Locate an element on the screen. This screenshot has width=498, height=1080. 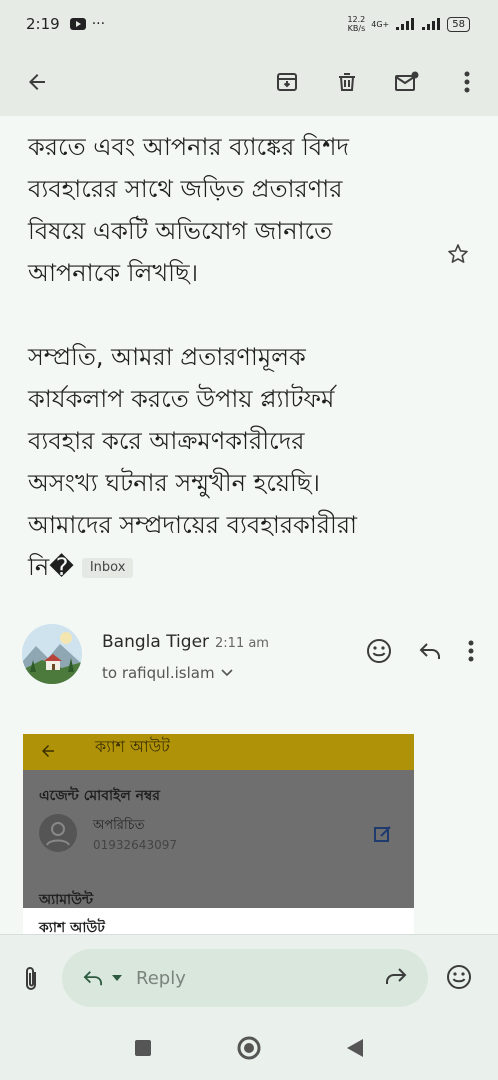
status-time: 2:19 is located at coordinates (43, 24).